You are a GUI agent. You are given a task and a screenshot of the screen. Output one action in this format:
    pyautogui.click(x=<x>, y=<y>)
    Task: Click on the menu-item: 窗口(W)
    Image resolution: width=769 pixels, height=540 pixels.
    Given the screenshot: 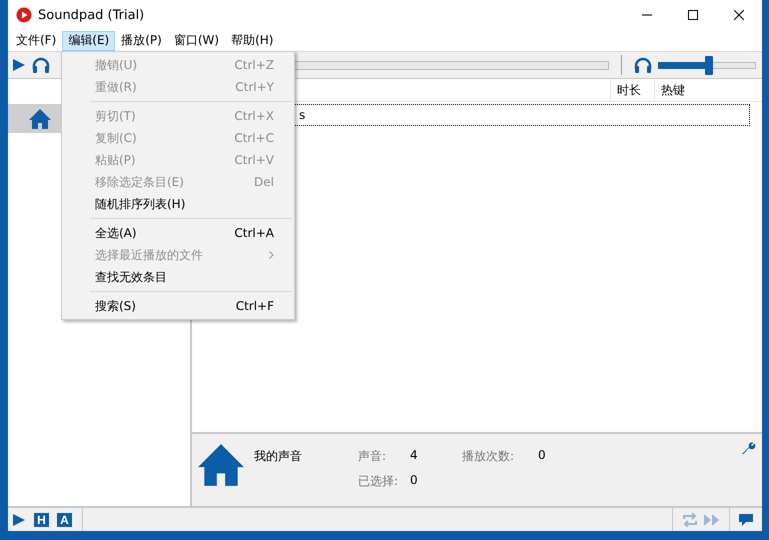 What is the action you would take?
    pyautogui.click(x=197, y=40)
    